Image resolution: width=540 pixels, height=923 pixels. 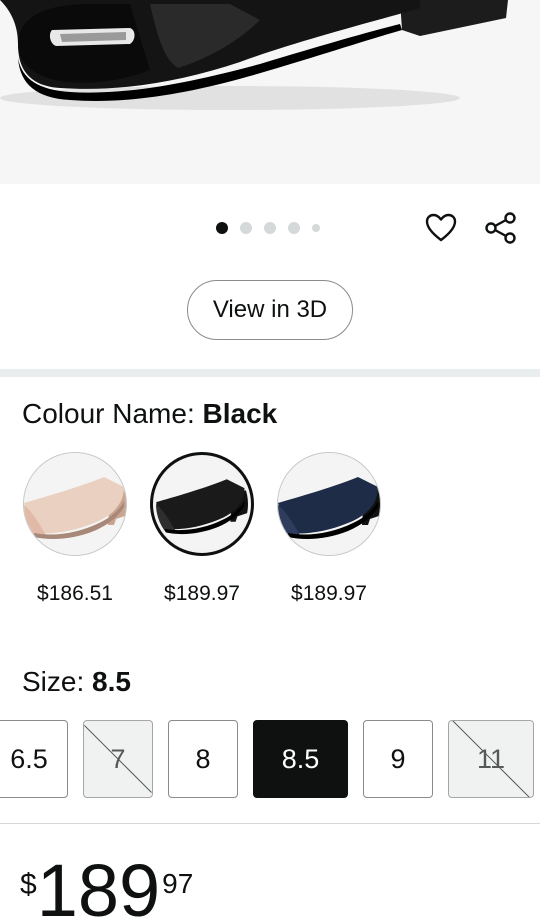 I want to click on size-option-label: 9, so click(x=398, y=758).